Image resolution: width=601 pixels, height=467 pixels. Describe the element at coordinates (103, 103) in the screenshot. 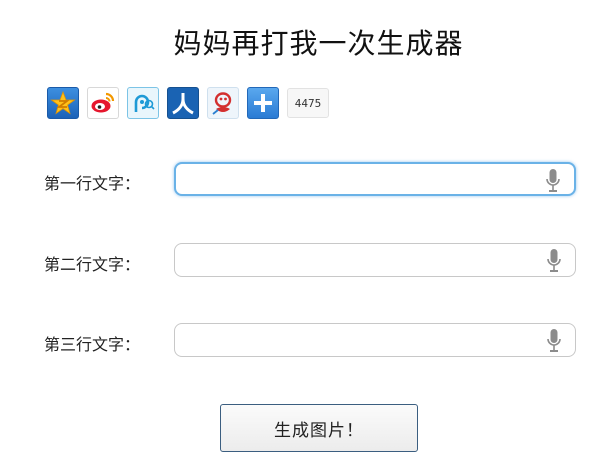

I see `weibo-icon` at that location.